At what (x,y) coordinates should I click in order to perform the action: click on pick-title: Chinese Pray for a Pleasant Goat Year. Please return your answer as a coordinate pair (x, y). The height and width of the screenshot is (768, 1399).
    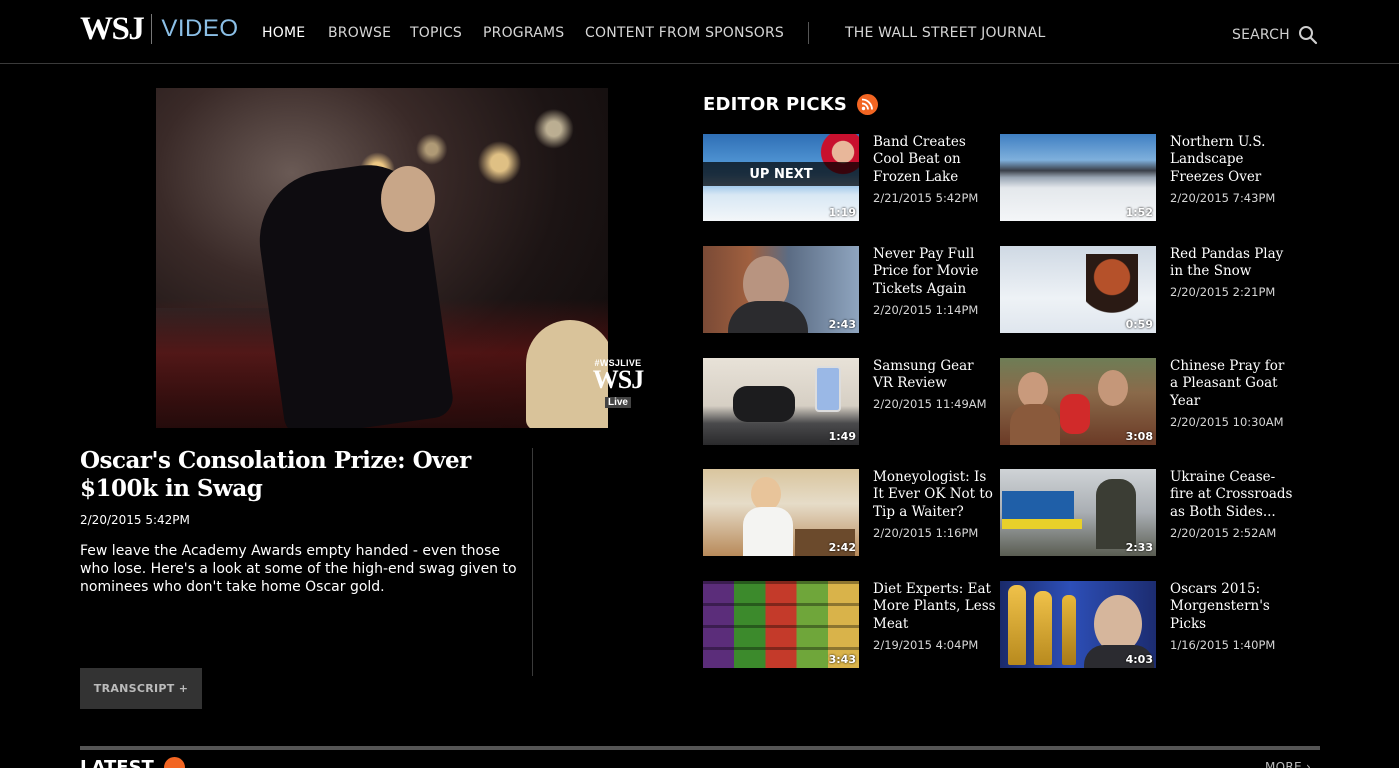
    Looking at the image, I should click on (1232, 384).